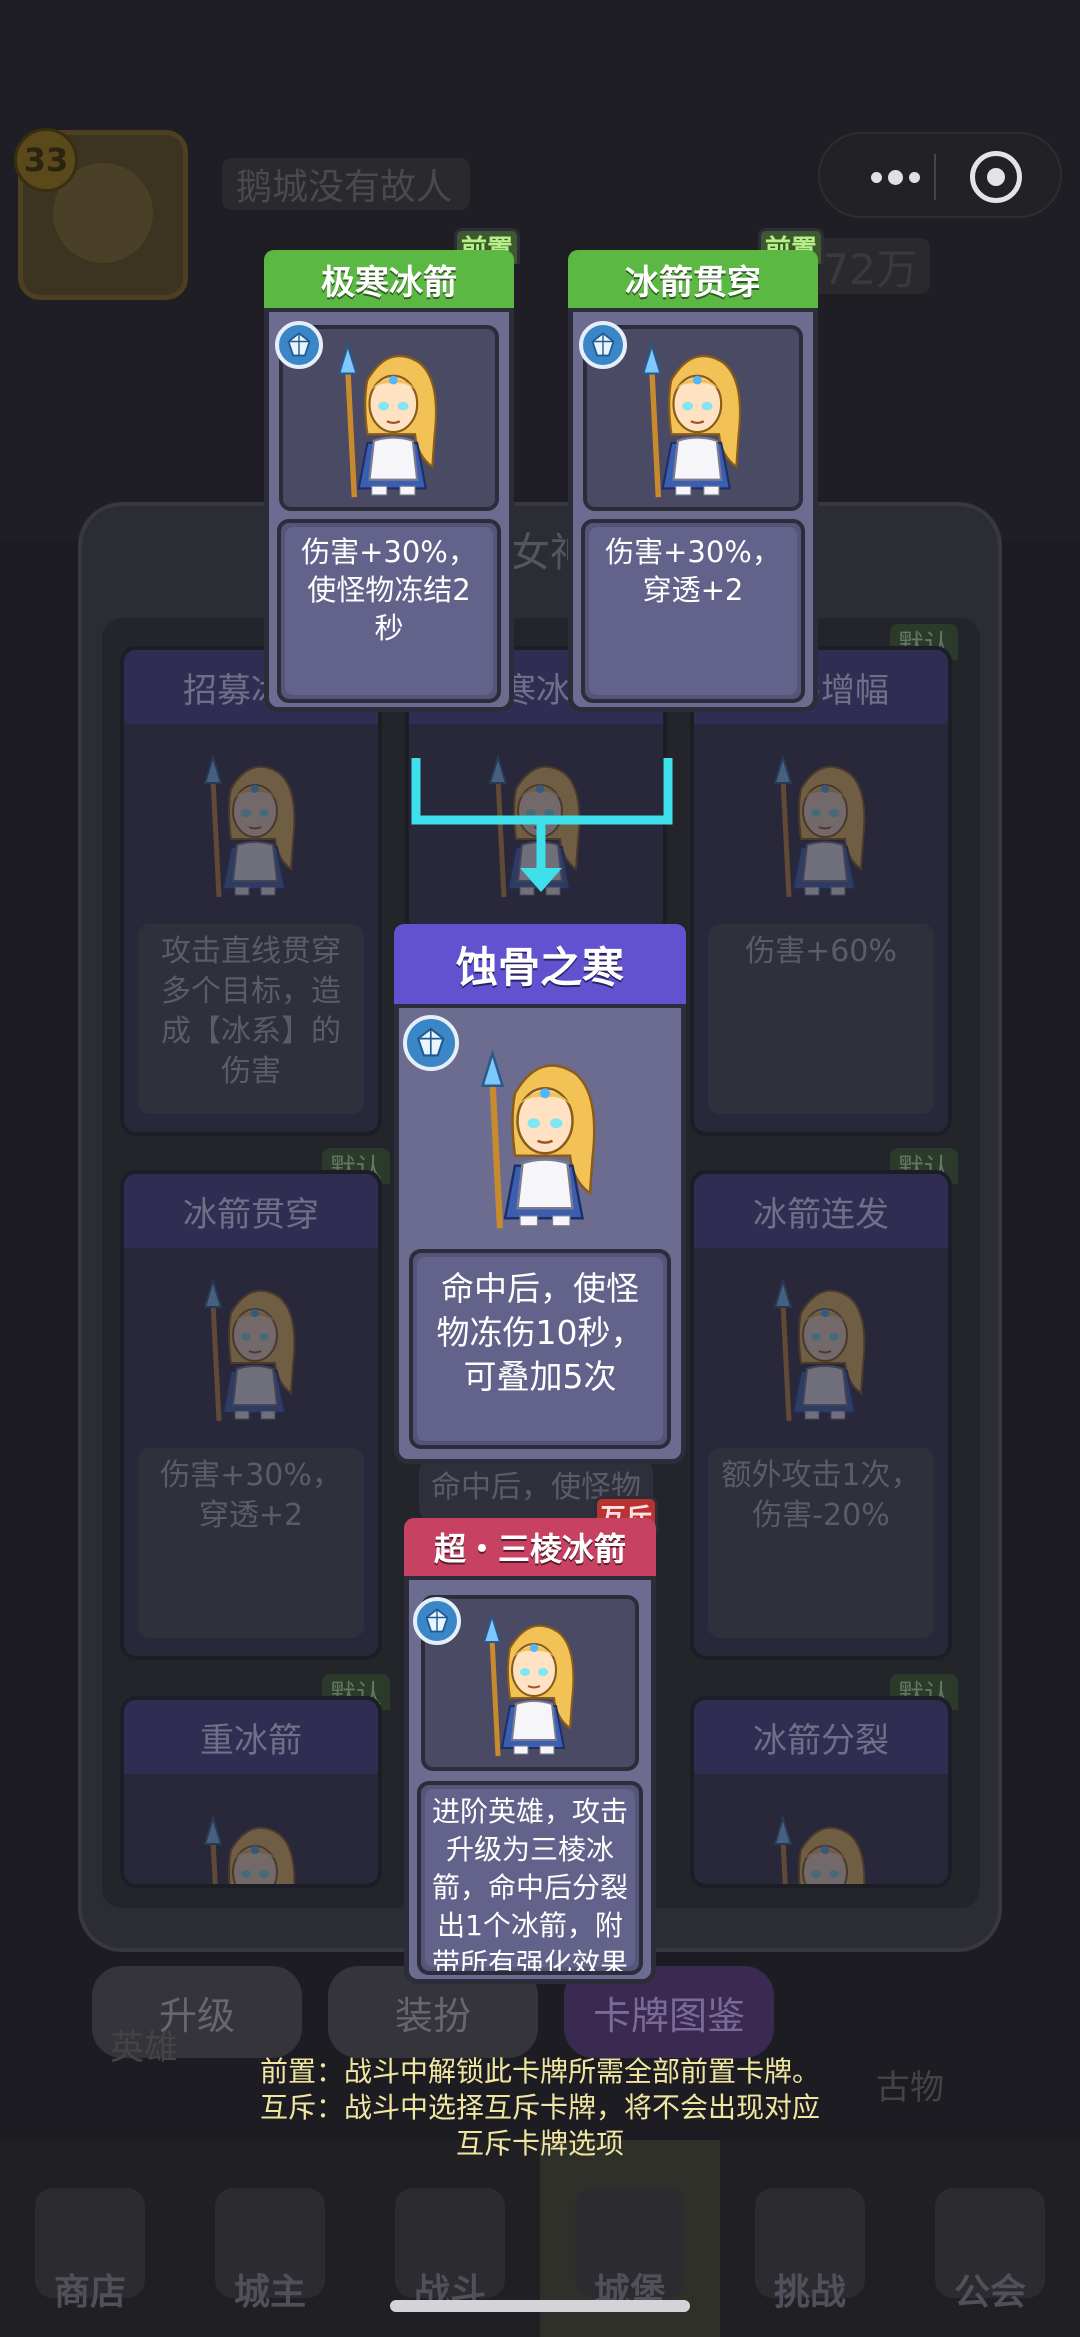  I want to click on prerequisite-card: 极寒冰箭 伤害+30%，使怪物冻结2秒, so click(389, 481).